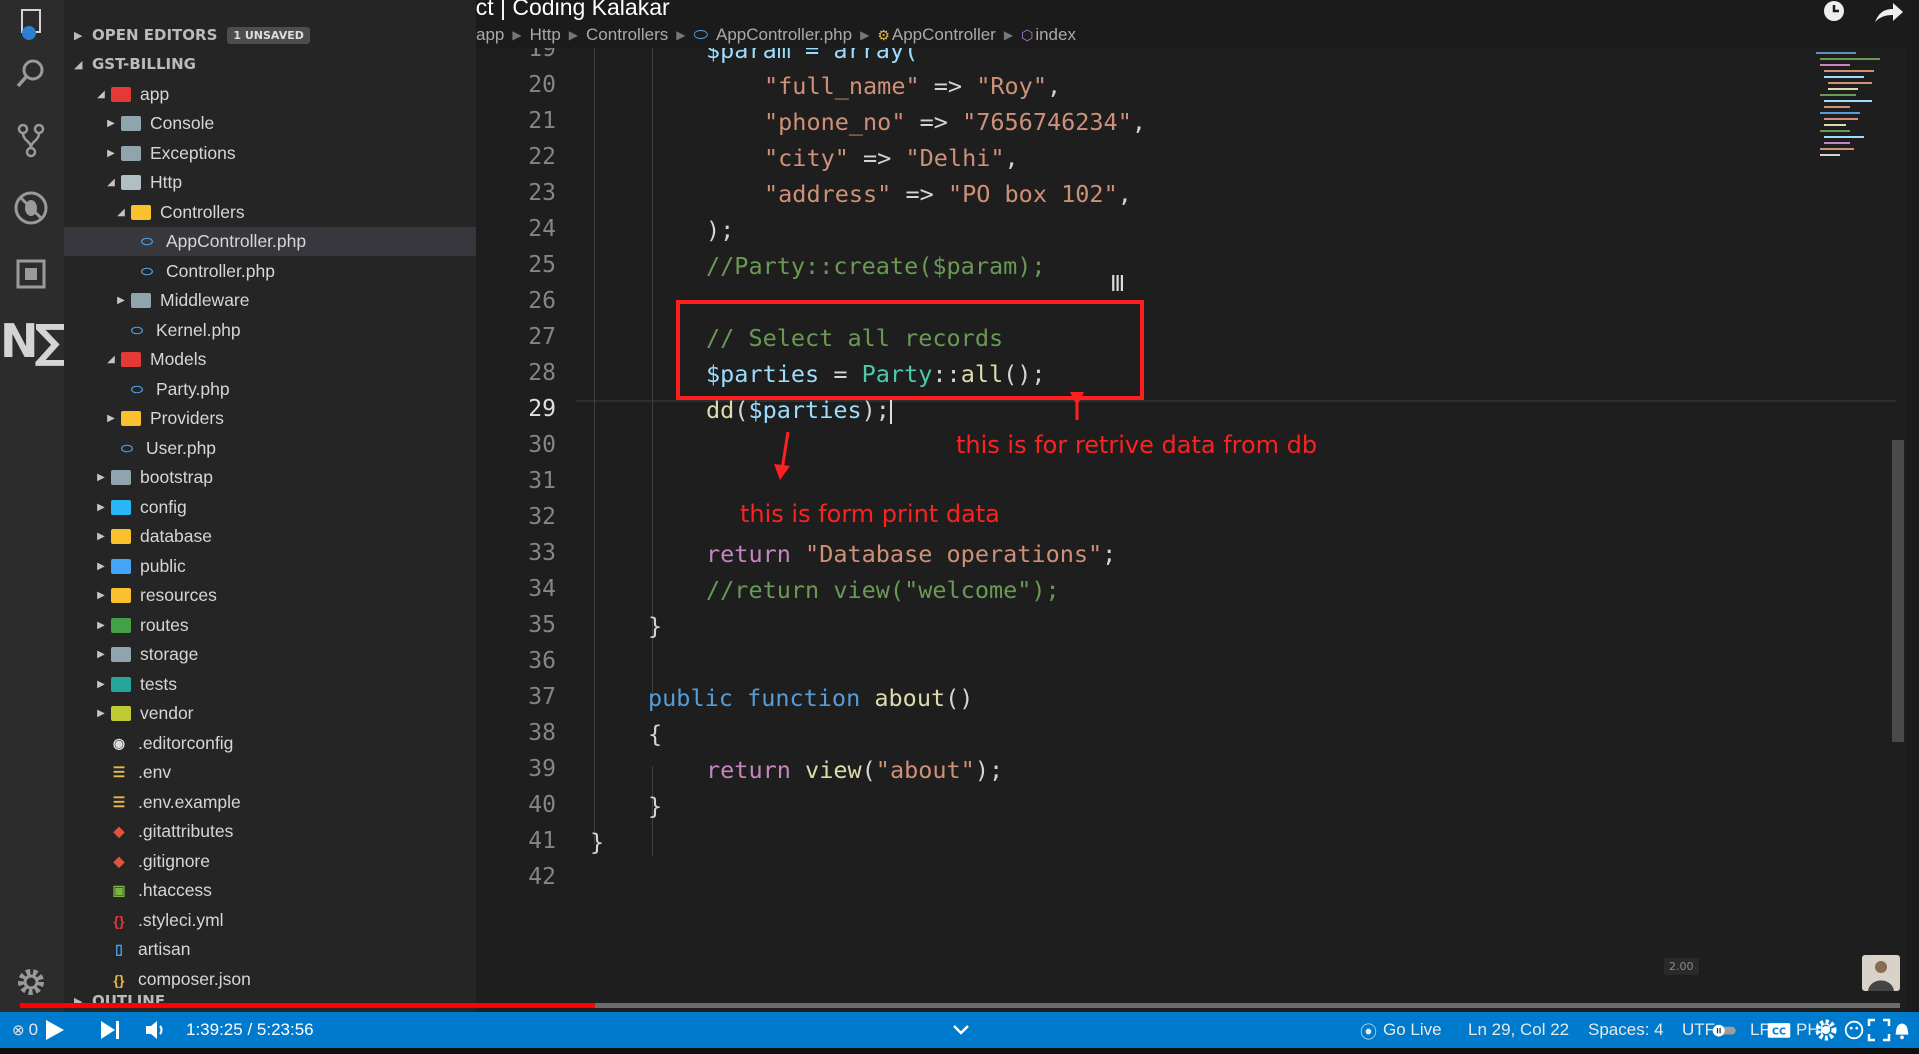 The height and width of the screenshot is (1054, 1919). I want to click on code-token: "Database operations", so click(954, 554).